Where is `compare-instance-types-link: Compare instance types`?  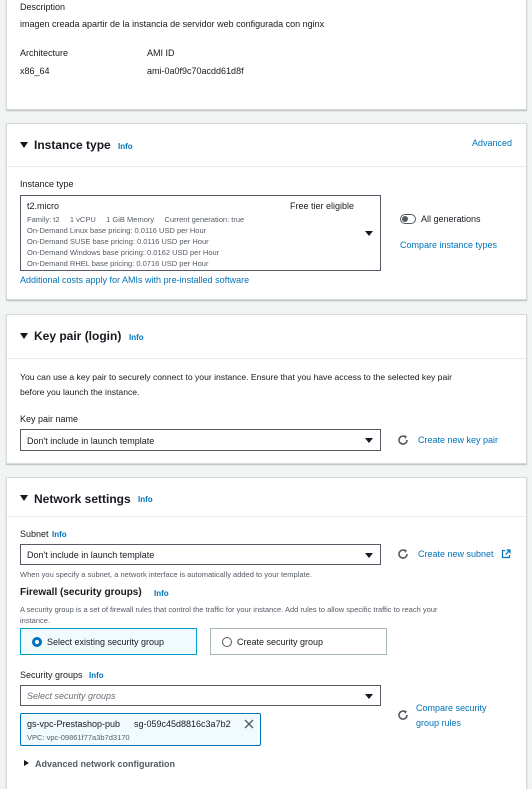
compare-instance-types-link: Compare instance types is located at coordinates (448, 245).